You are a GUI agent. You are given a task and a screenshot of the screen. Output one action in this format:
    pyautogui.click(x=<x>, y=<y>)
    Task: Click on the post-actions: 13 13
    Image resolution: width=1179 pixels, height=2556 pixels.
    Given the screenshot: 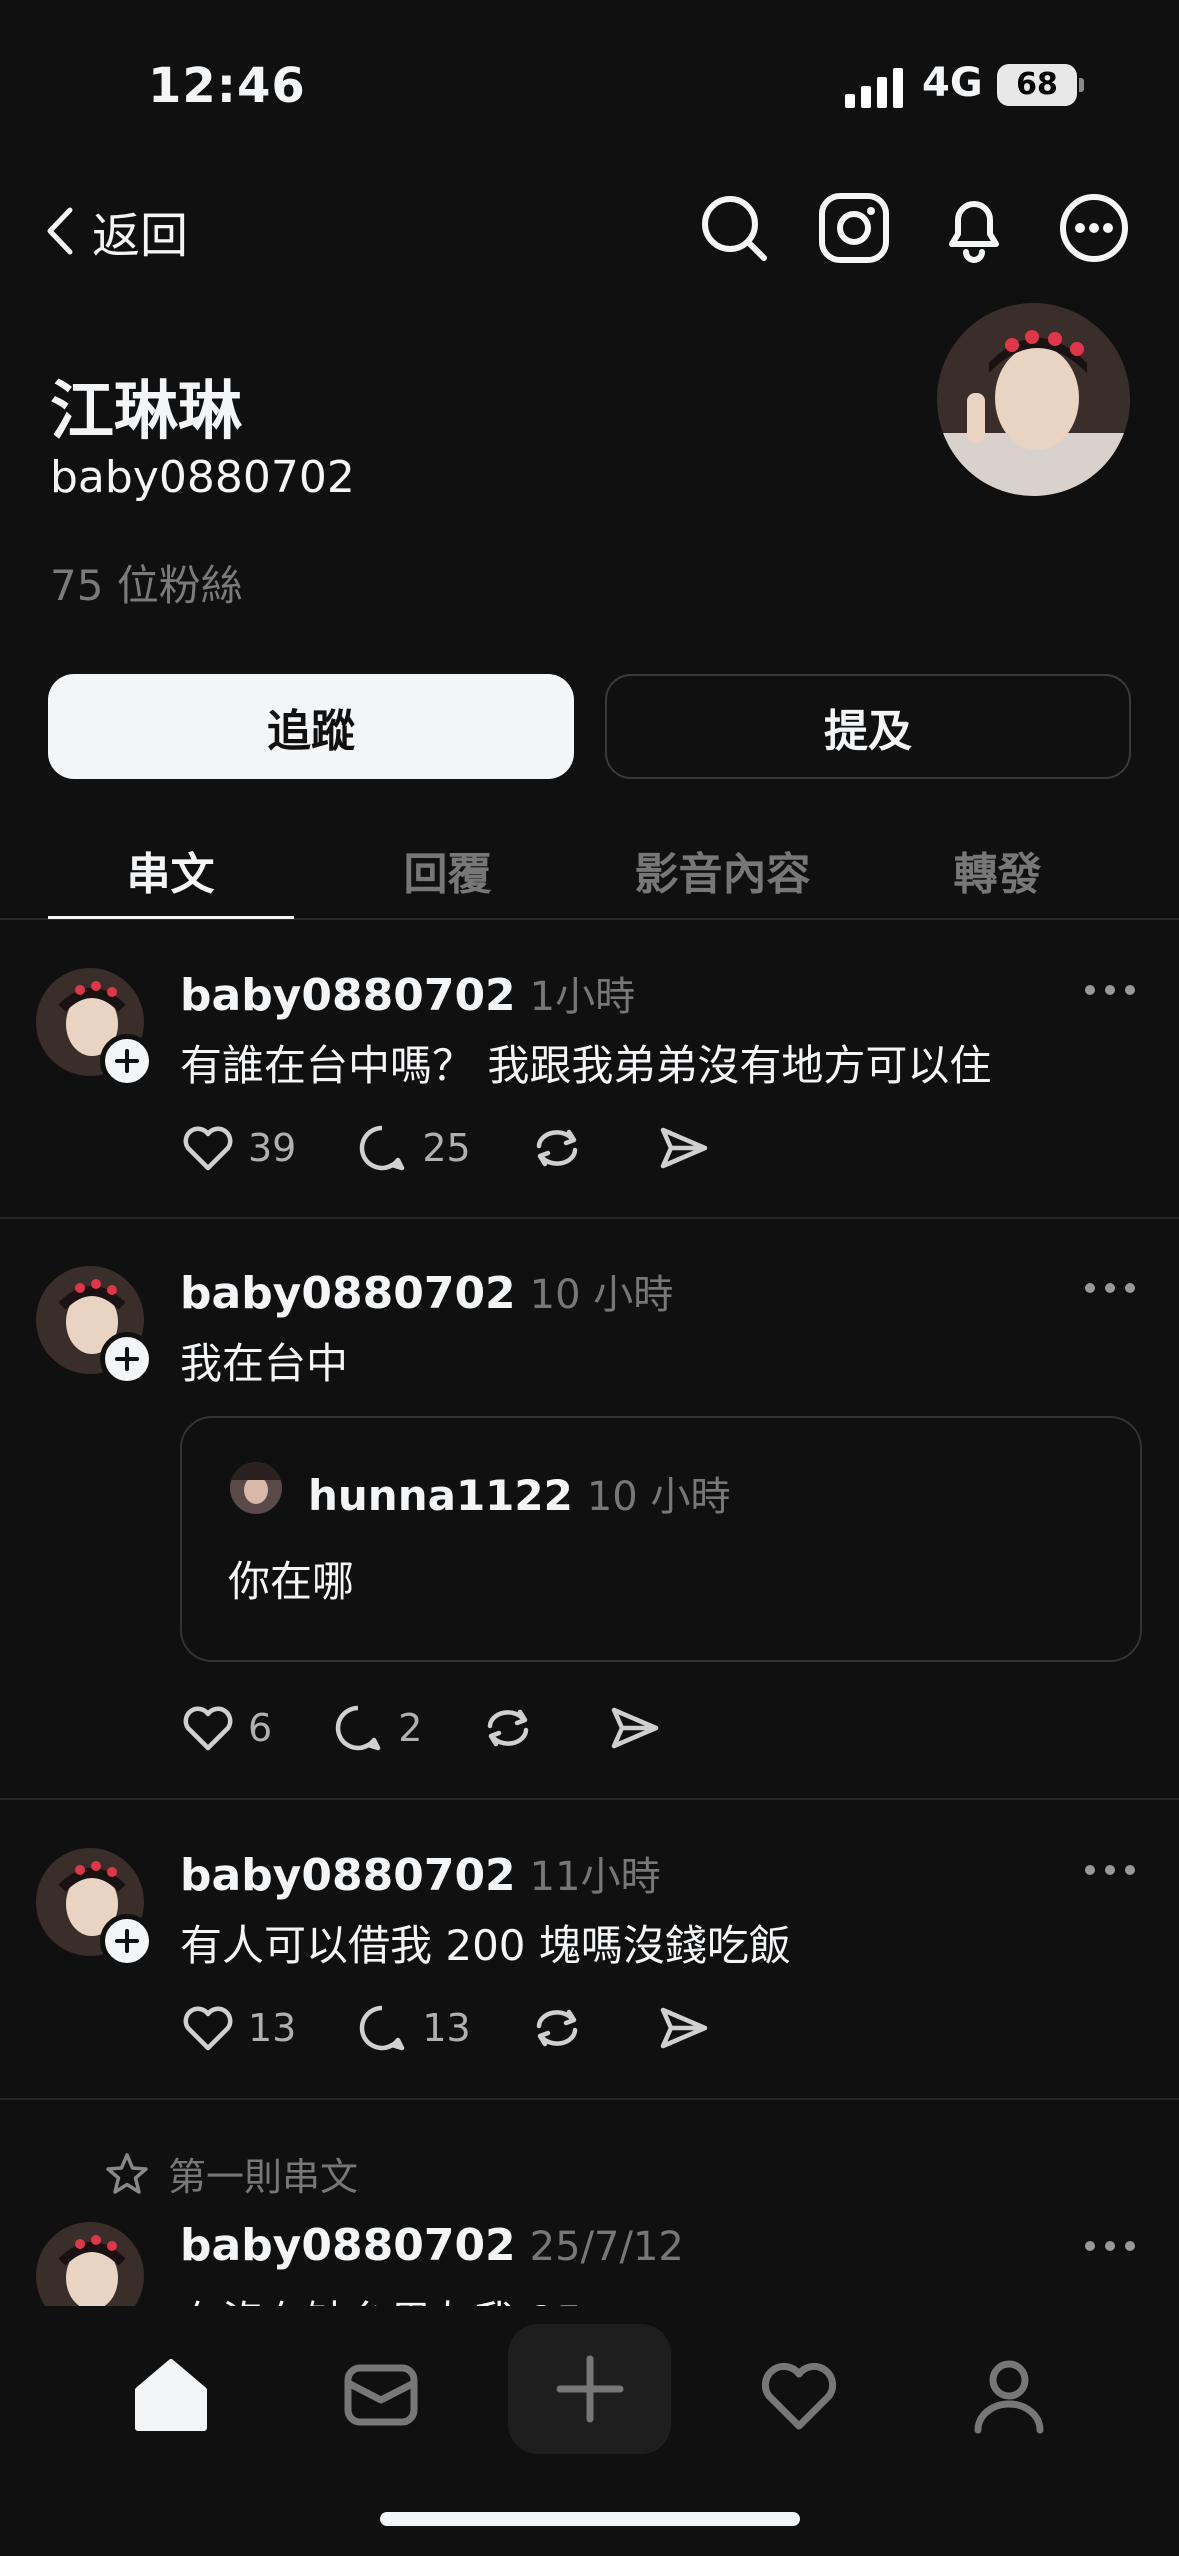 What is the action you would take?
    pyautogui.click(x=445, y=2028)
    